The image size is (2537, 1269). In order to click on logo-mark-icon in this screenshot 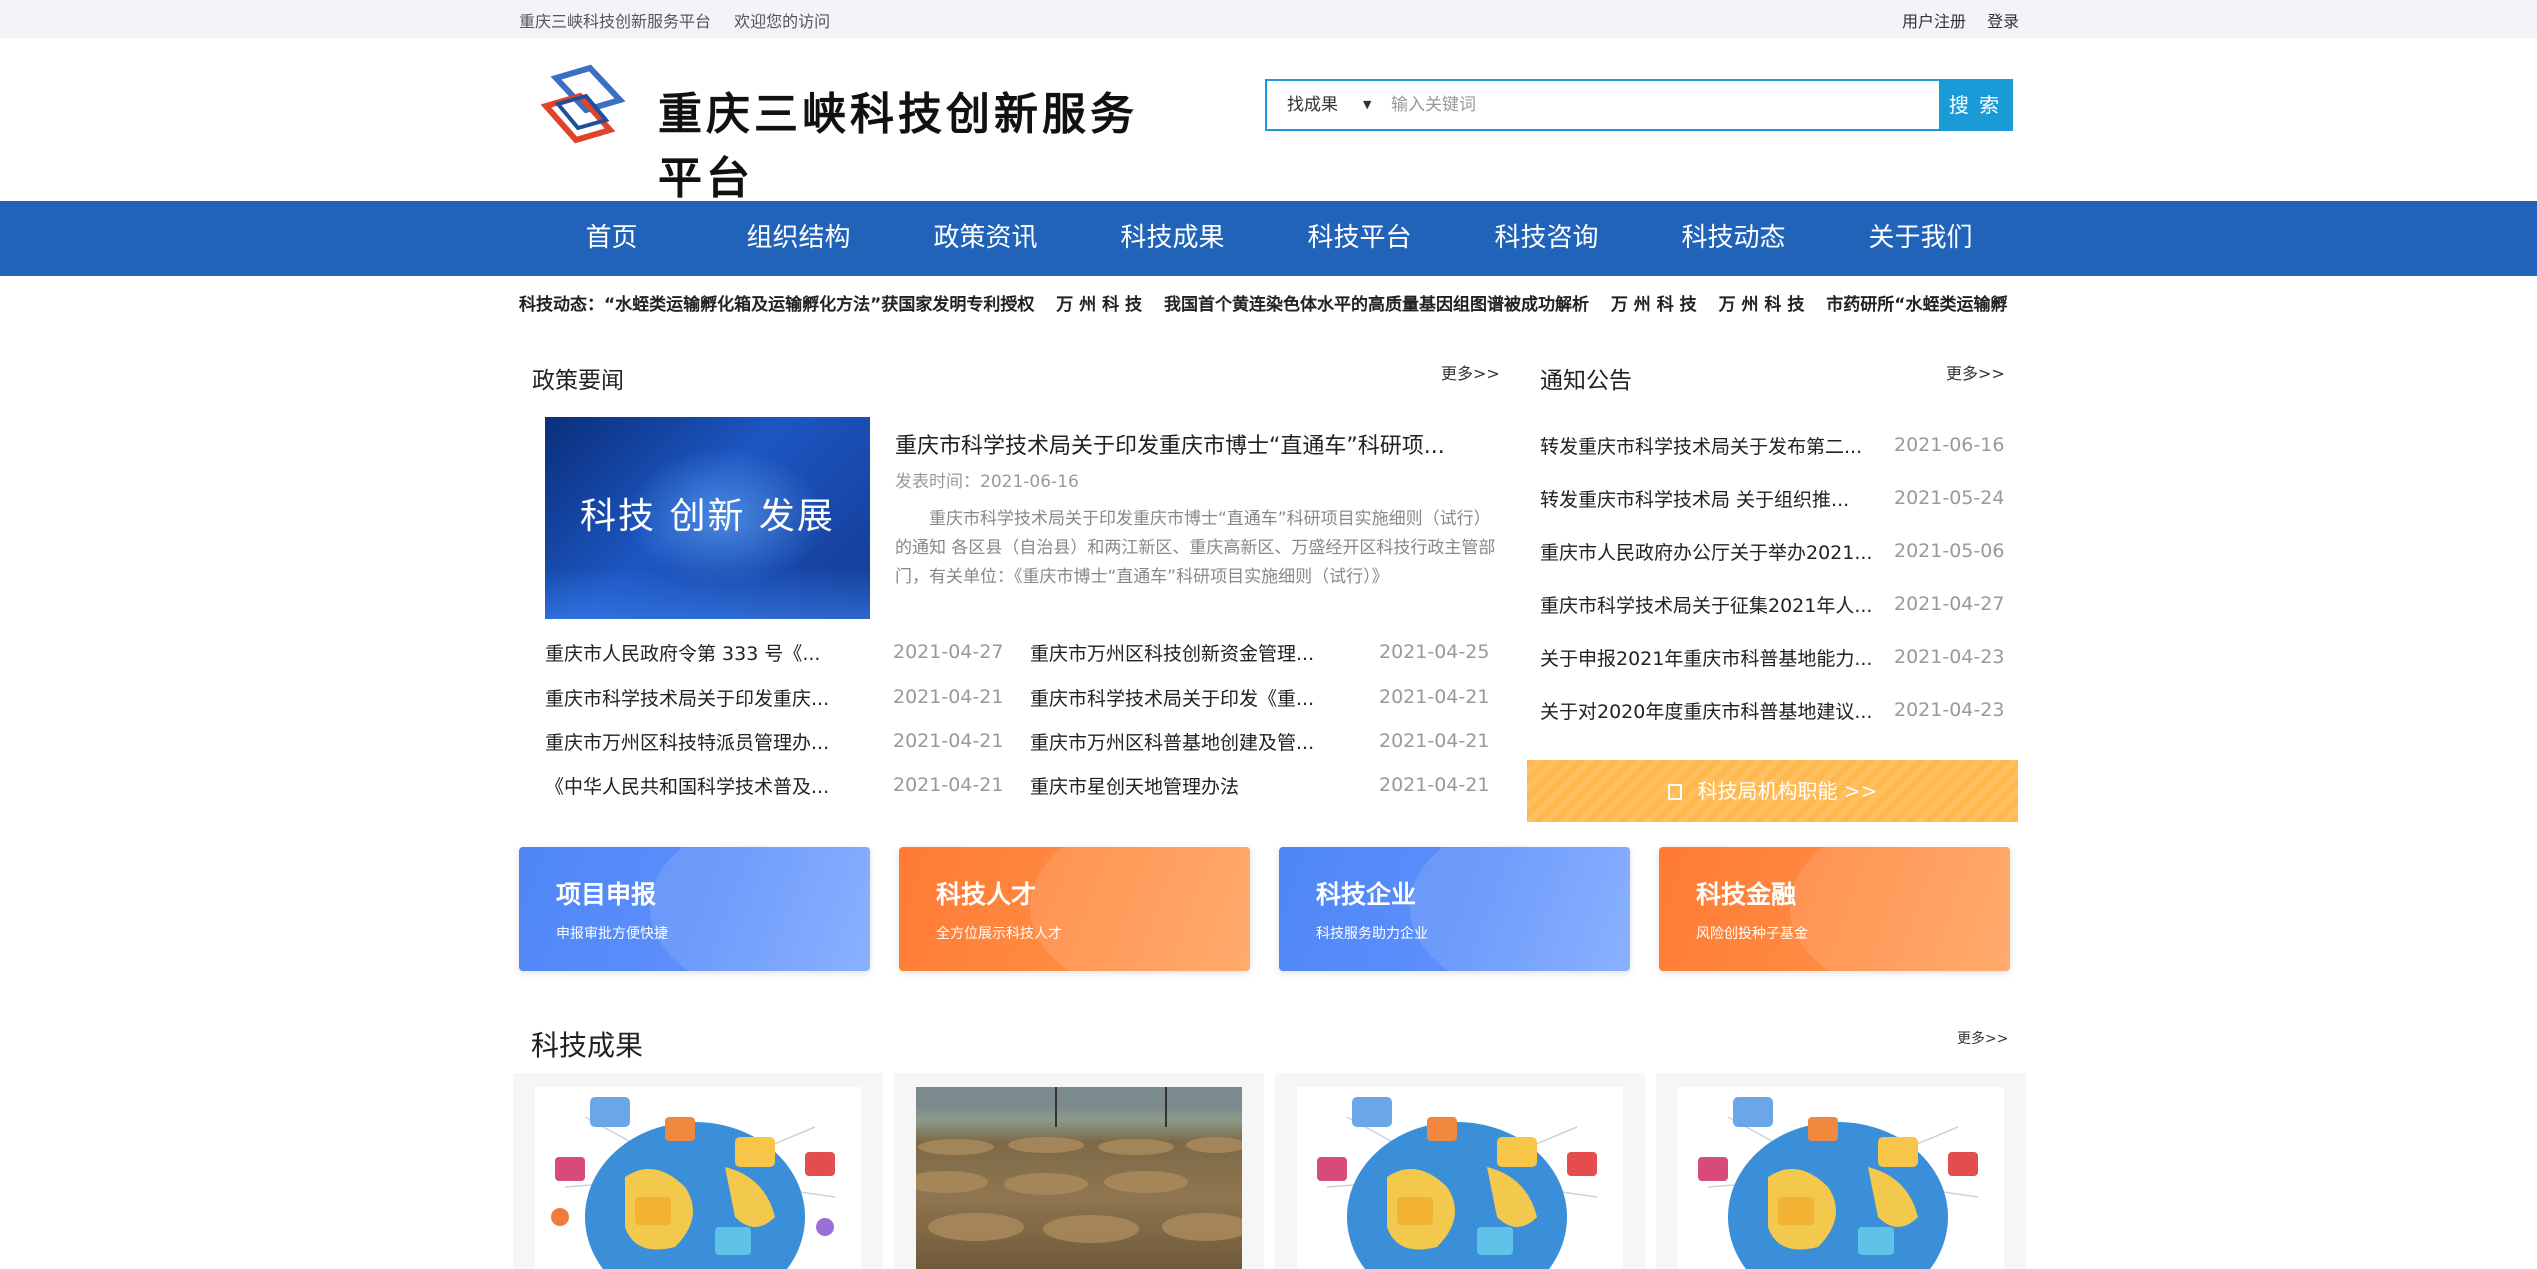, I will do `click(583, 104)`.